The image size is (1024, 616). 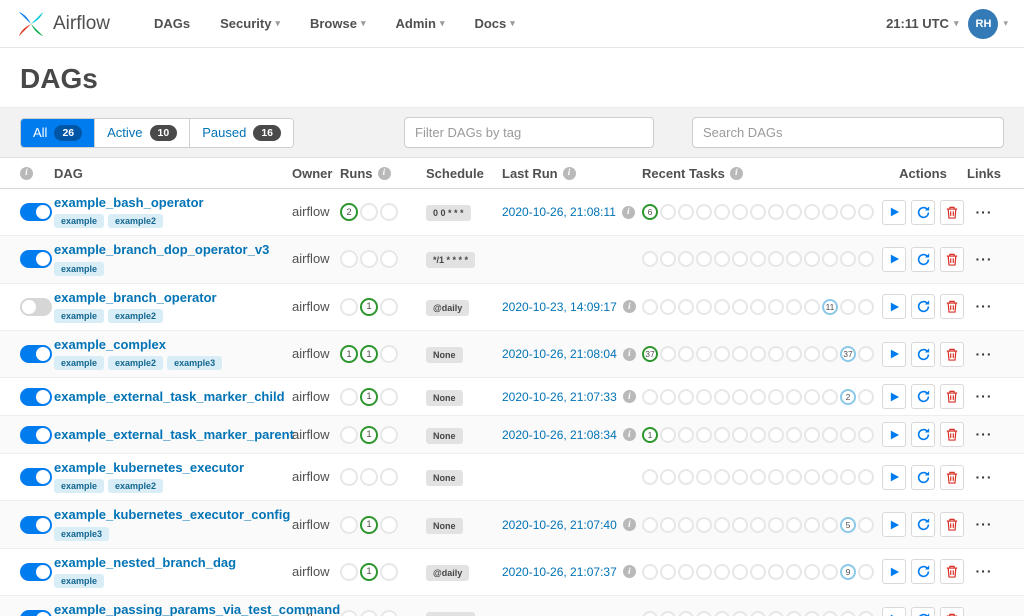 What do you see at coordinates (169, 344) in the screenshot?
I see `dag-name-link: example_complex` at bounding box center [169, 344].